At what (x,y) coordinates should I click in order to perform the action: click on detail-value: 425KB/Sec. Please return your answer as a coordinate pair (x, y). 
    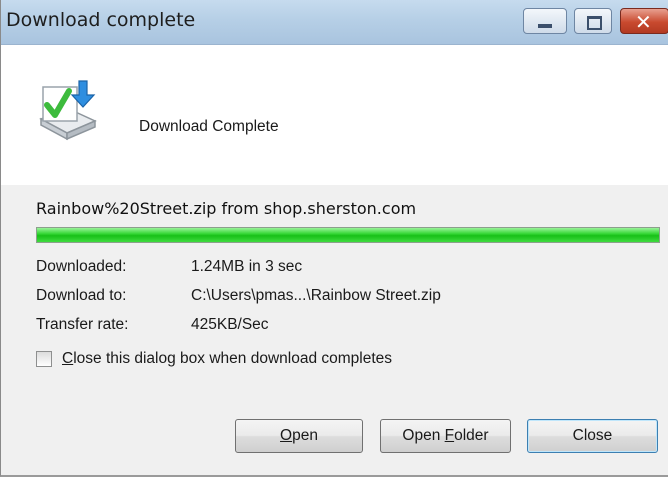
    Looking at the image, I should click on (230, 324).